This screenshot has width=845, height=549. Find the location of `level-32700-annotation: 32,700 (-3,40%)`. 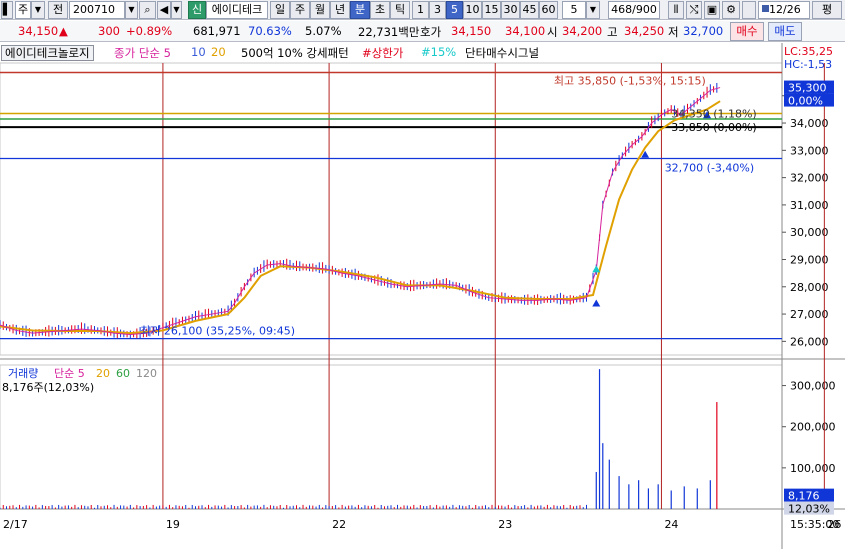

level-32700-annotation: 32,700 (-3,40%) is located at coordinates (709, 168).